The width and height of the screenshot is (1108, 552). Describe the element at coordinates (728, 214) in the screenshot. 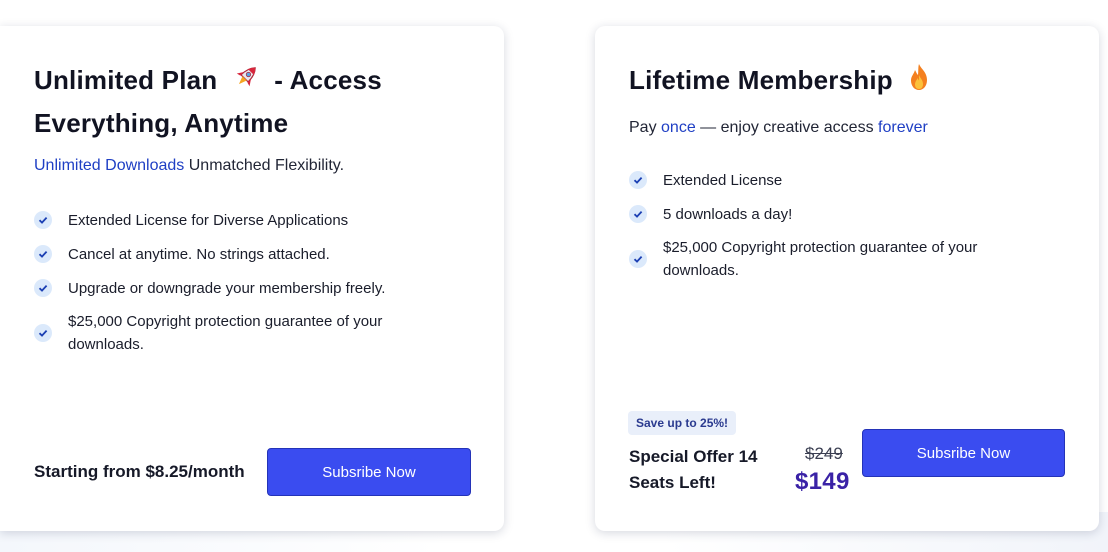

I see `feature-text: 5 downloads a day!` at that location.